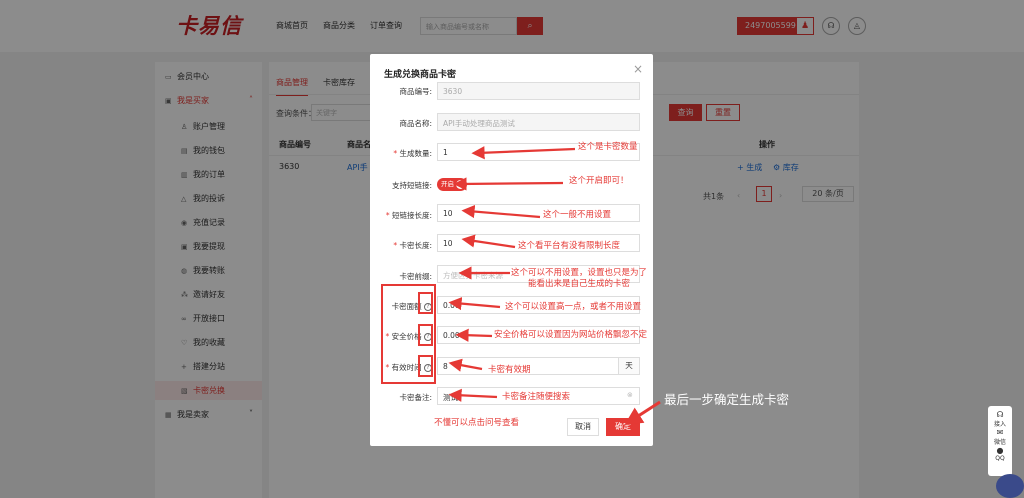 This screenshot has height=498, width=1024. I want to click on annotation-face: 这个可以设置高一点，或者不用设置, so click(573, 307).